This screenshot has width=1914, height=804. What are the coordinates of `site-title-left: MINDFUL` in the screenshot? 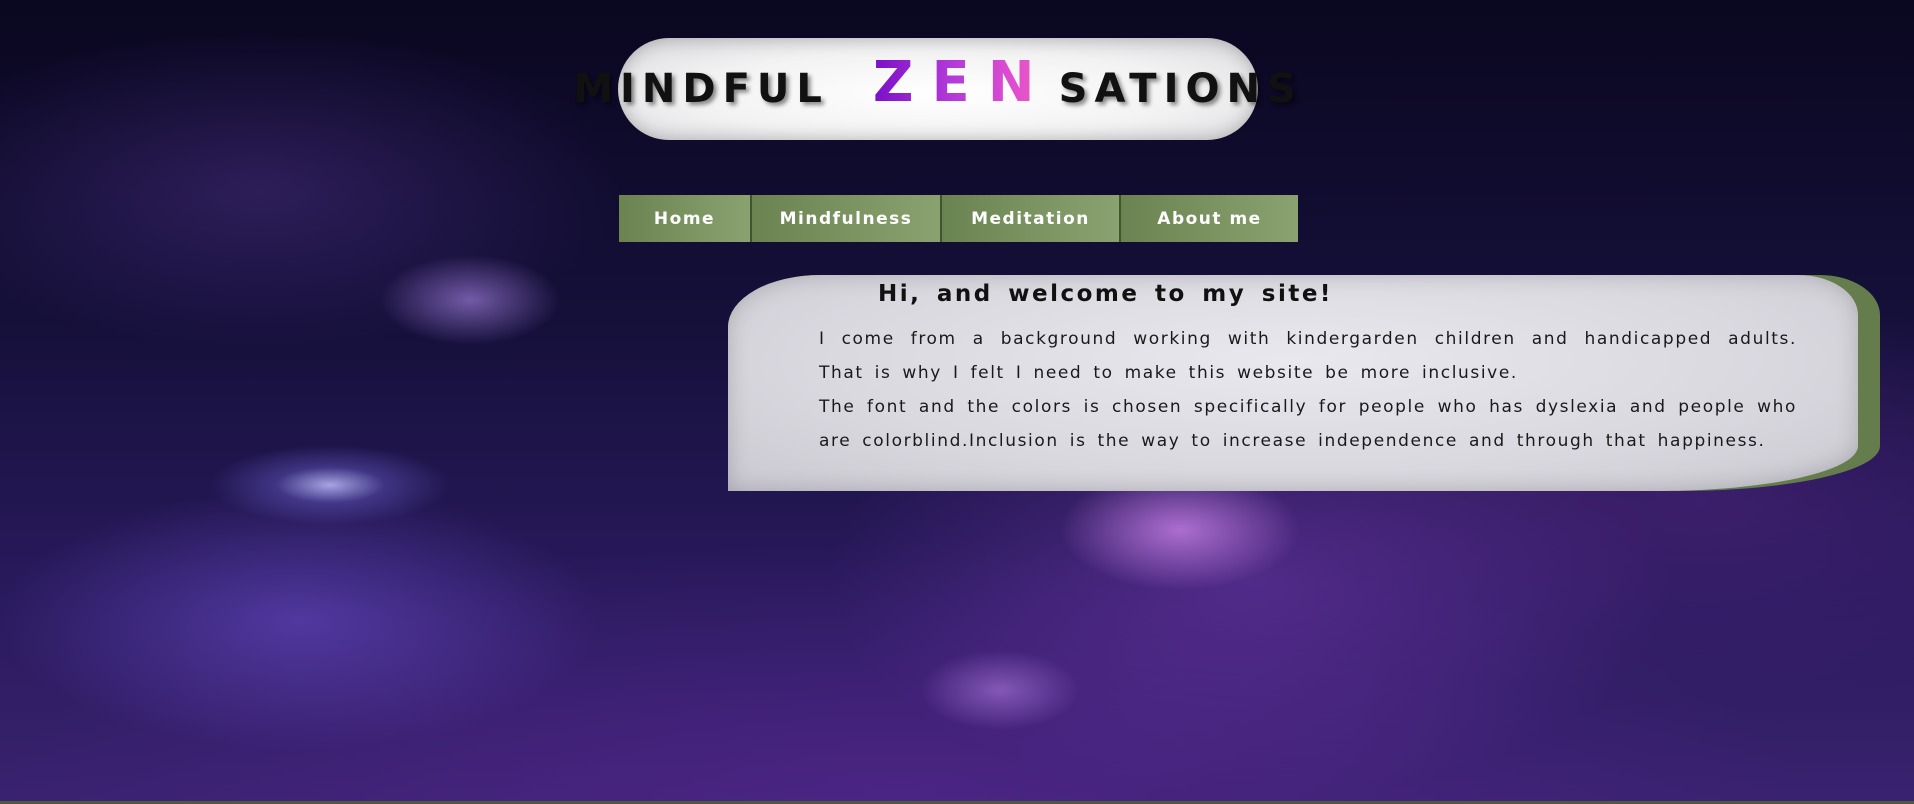 It's located at (701, 89).